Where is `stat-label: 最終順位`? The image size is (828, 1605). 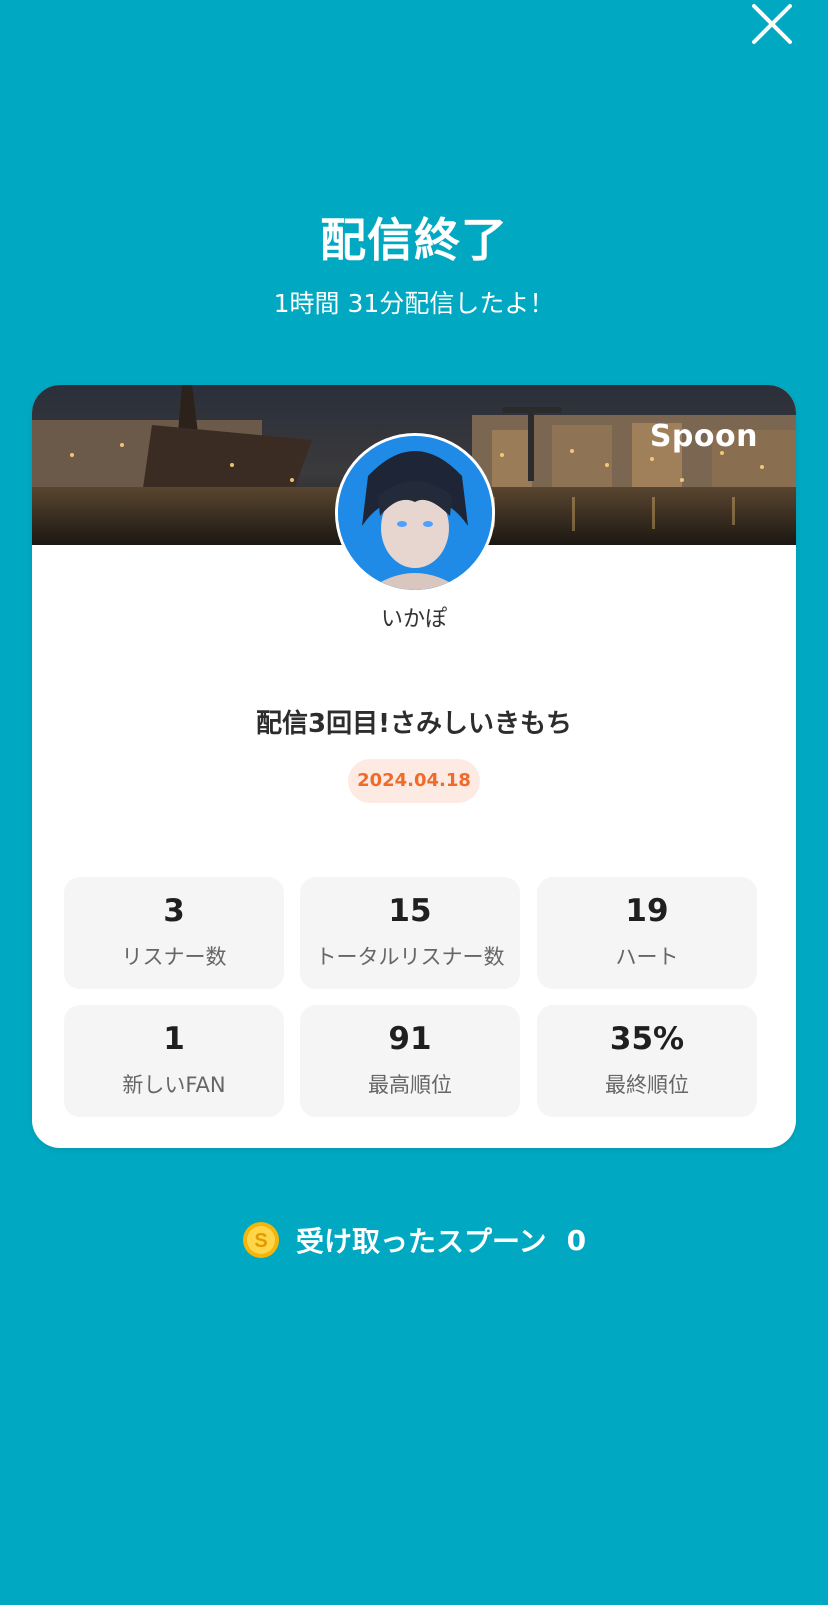
stat-label: 最終順位 is located at coordinates (647, 1085).